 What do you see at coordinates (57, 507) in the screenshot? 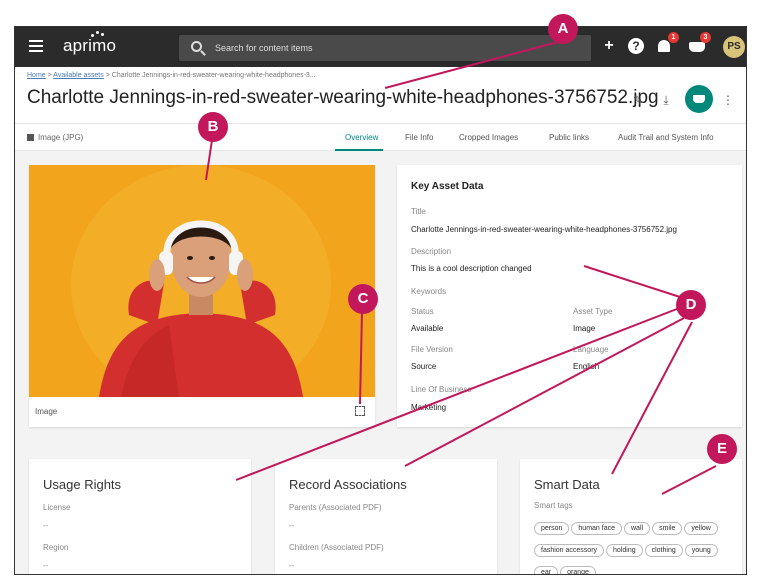
I see `license-label: License` at bounding box center [57, 507].